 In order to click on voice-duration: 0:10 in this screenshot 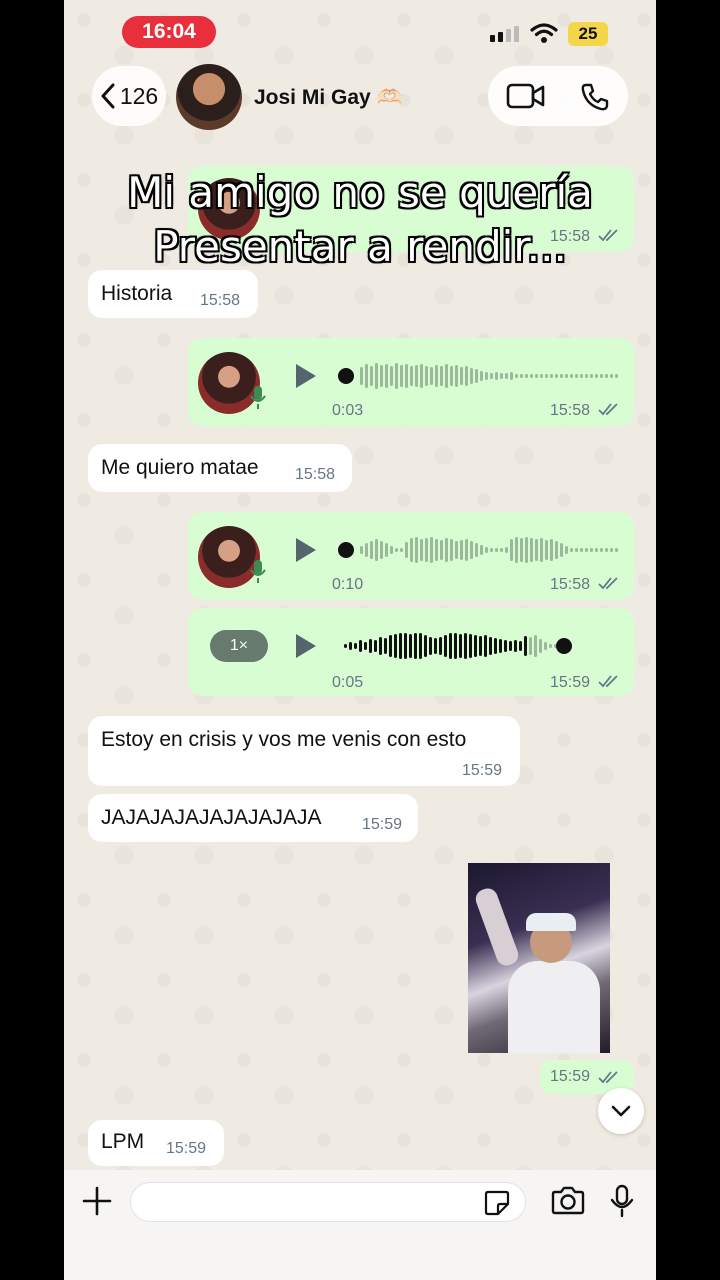, I will do `click(348, 584)`.